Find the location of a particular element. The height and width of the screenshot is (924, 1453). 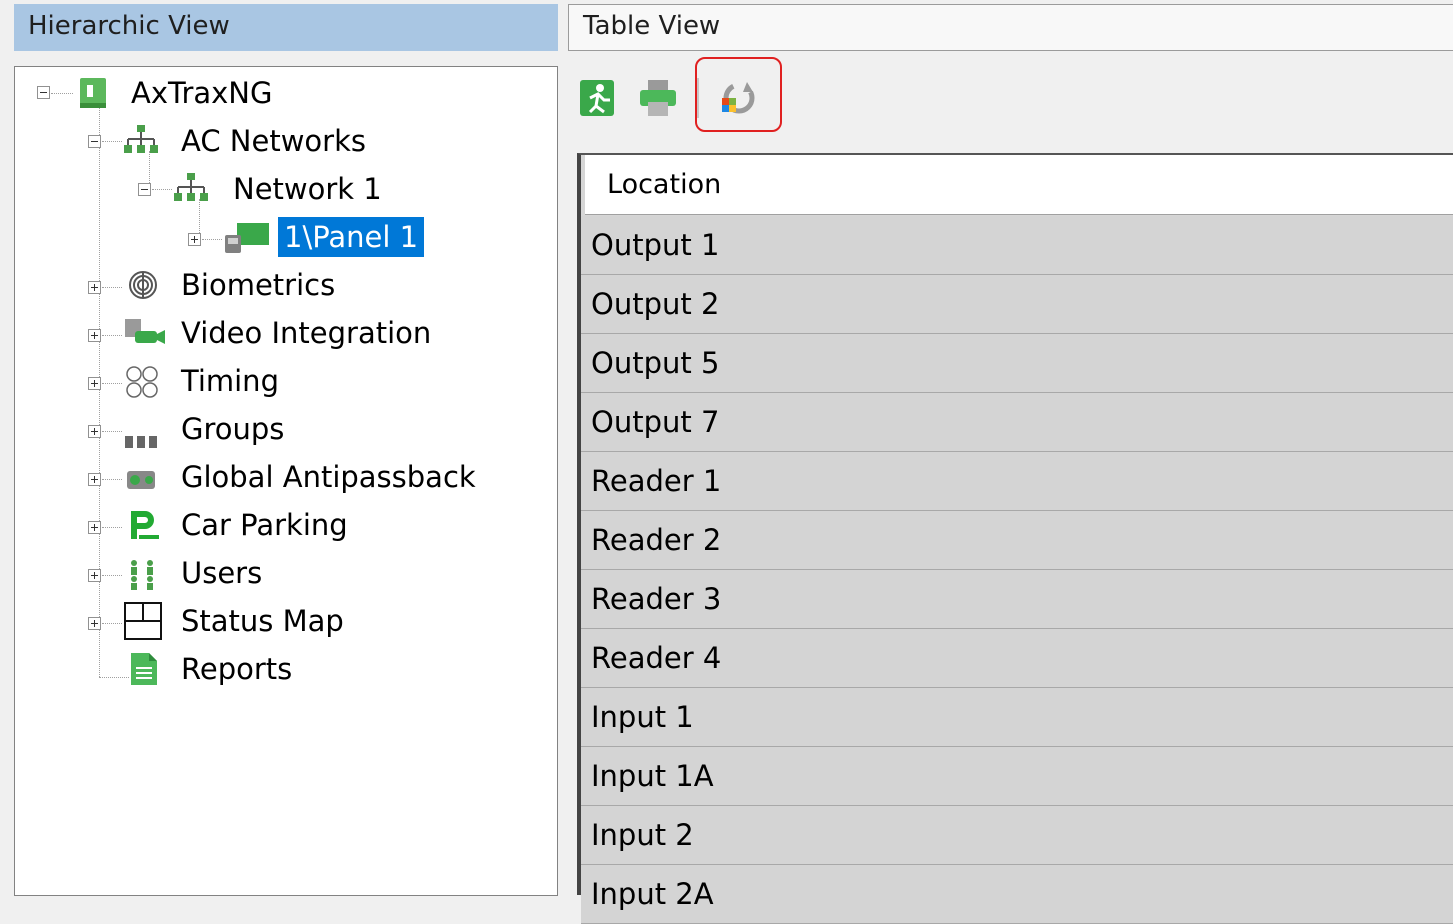

table-row: Reader 1 is located at coordinates (1017, 481).